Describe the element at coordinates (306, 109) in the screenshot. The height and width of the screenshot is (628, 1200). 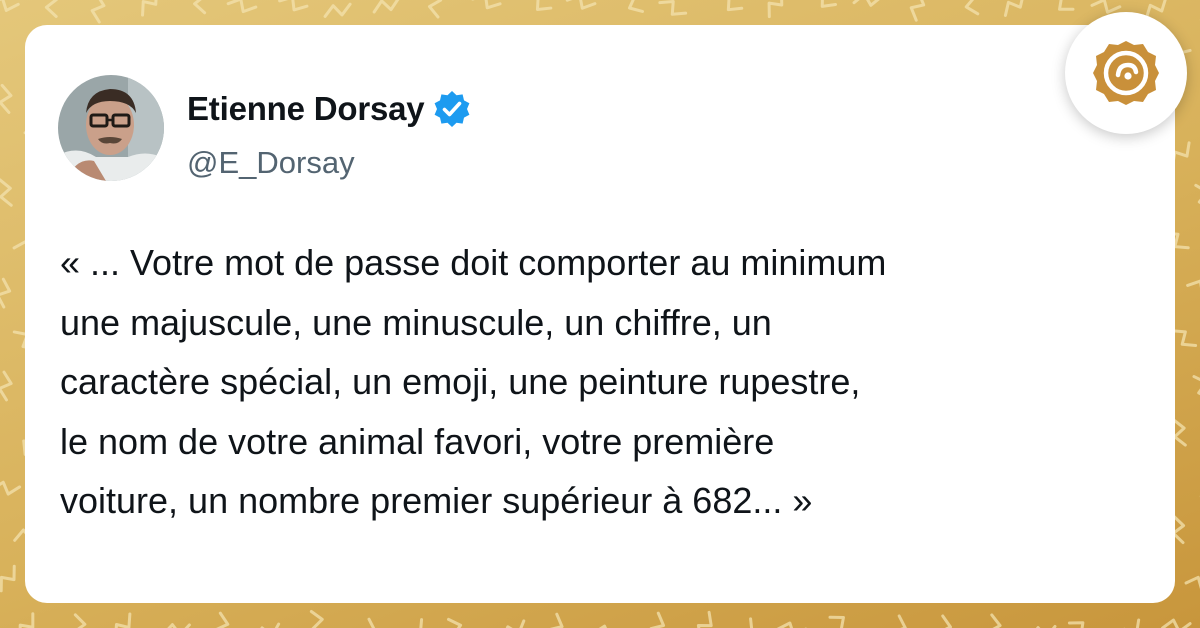
I see `author-name: Etienne Dorsay` at that location.